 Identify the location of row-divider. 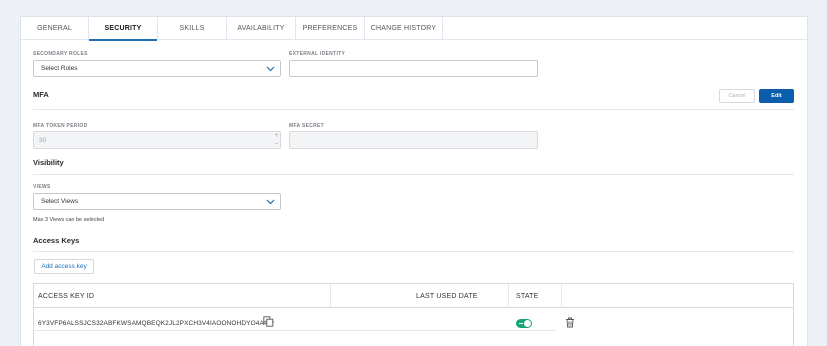
(295, 330).